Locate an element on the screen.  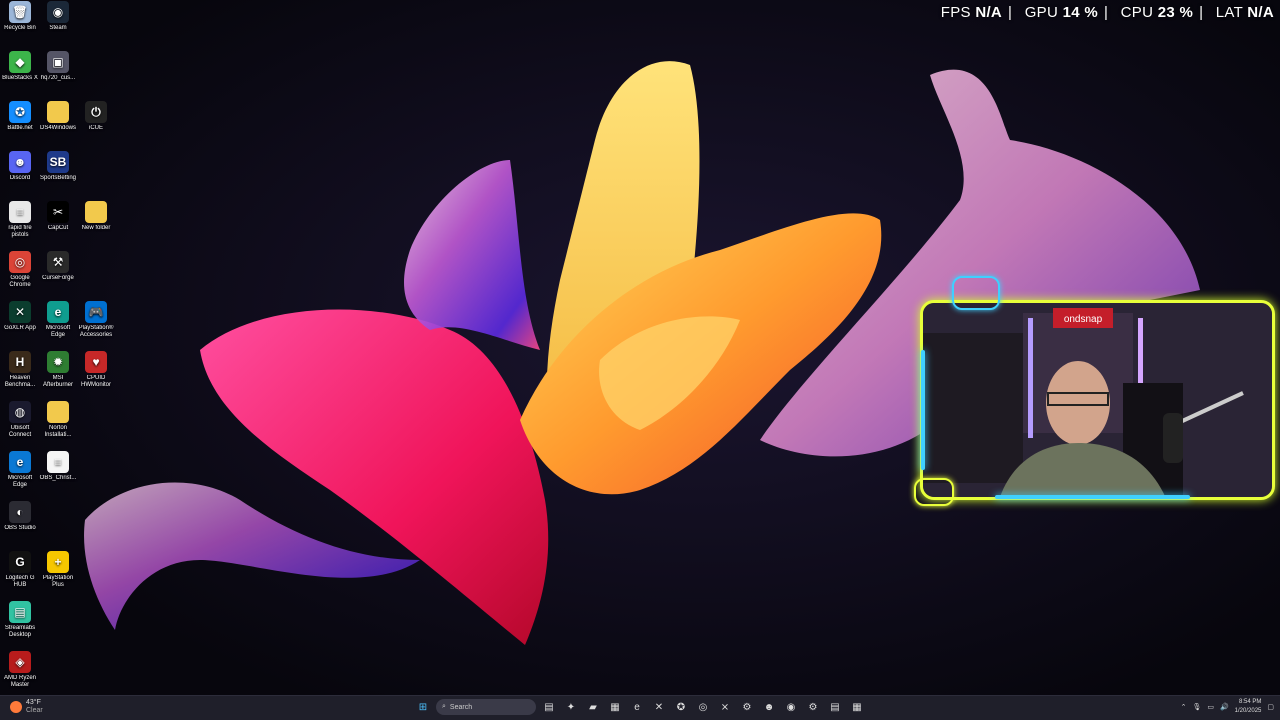
desktop-icon-msi-afterburner: ✹ MSI Afterburner is located at coordinates (58, 370).